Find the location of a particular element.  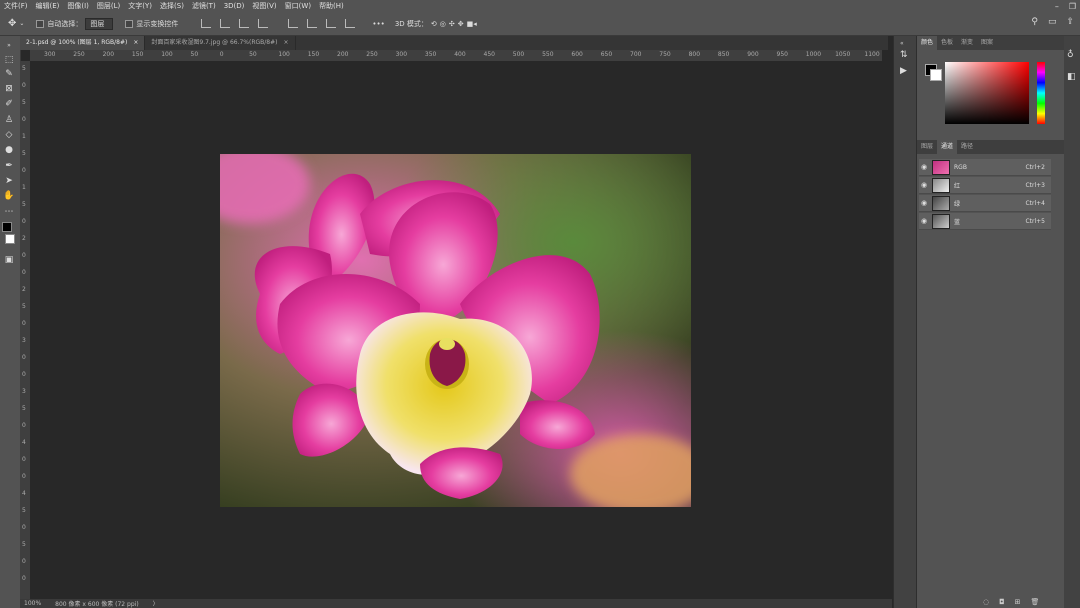

stamp-tool-icon: ♙ is located at coordinates (9, 119).